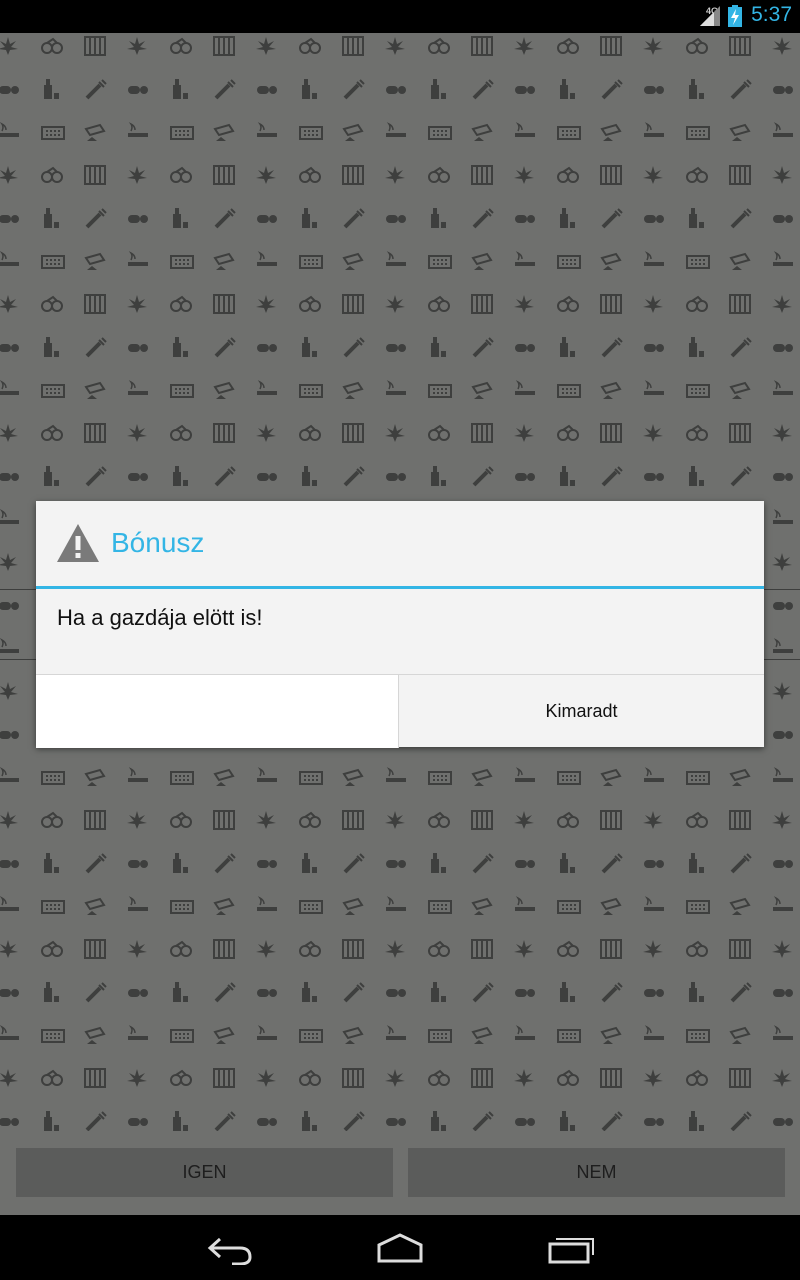 This screenshot has height=1280, width=800. What do you see at coordinates (571, 1248) in the screenshot?
I see `recents-icon` at bounding box center [571, 1248].